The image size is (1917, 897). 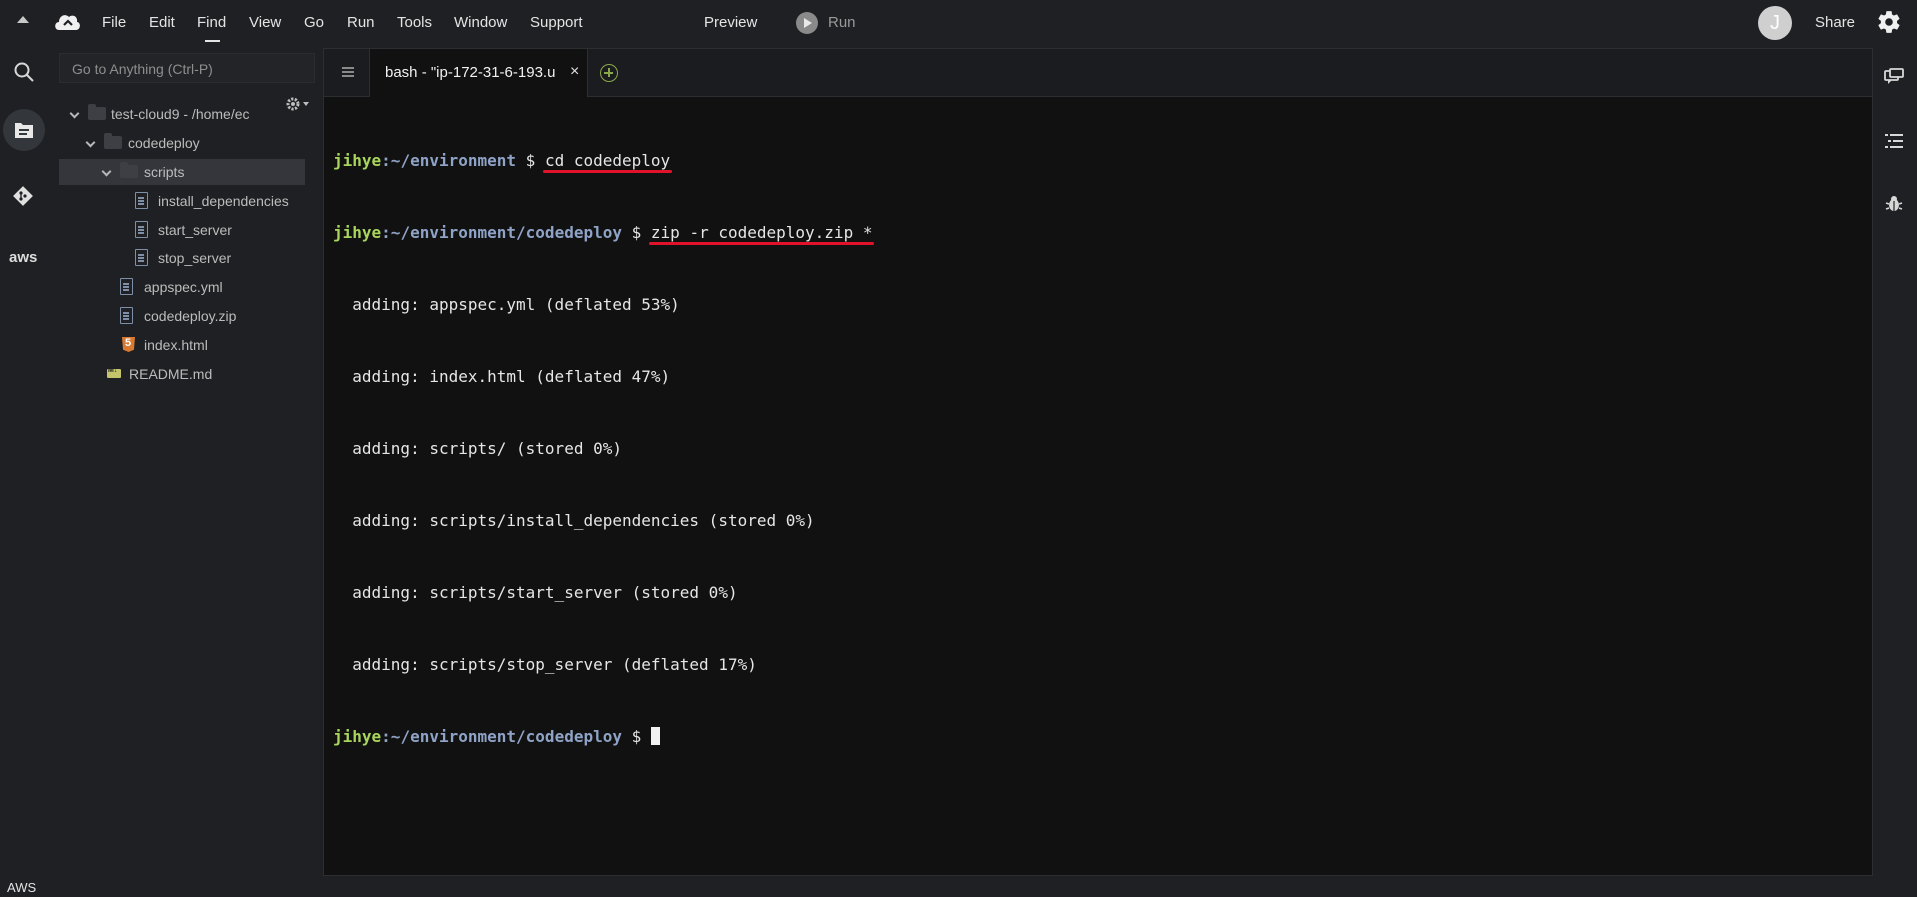 I want to click on tree-folder-scripts: scripts, so click(x=182, y=172).